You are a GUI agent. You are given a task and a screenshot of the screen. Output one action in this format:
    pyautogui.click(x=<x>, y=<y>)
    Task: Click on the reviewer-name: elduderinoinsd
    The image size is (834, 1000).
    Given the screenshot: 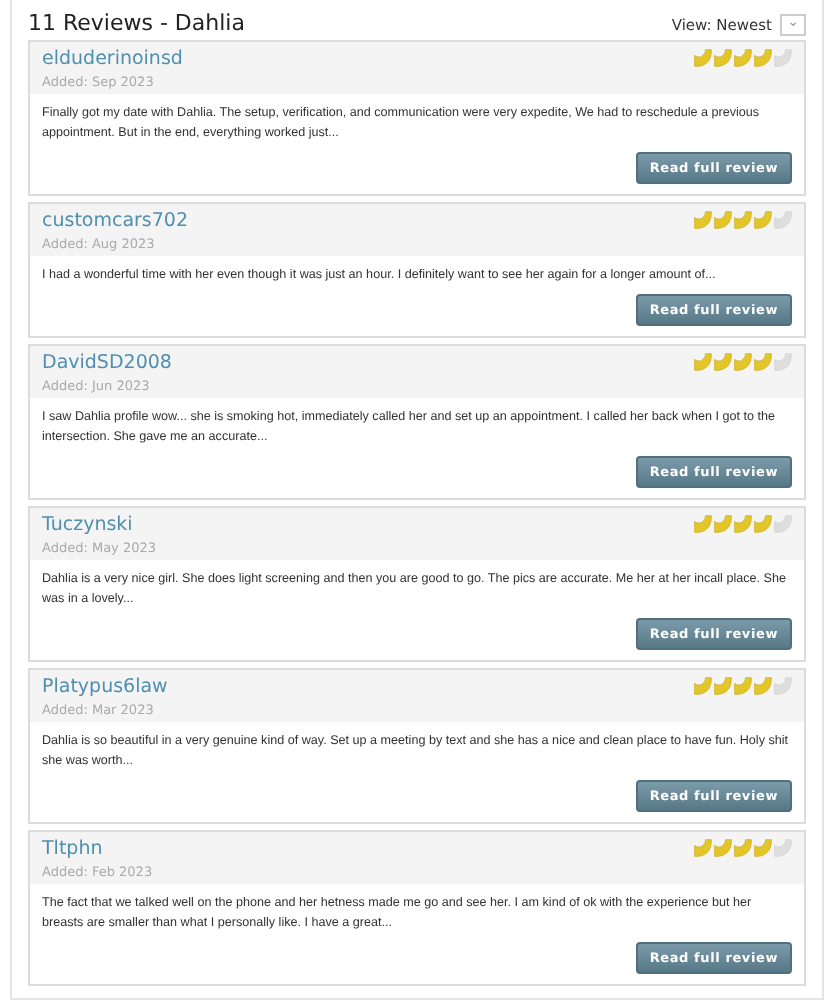 What is the action you would take?
    pyautogui.click(x=112, y=59)
    